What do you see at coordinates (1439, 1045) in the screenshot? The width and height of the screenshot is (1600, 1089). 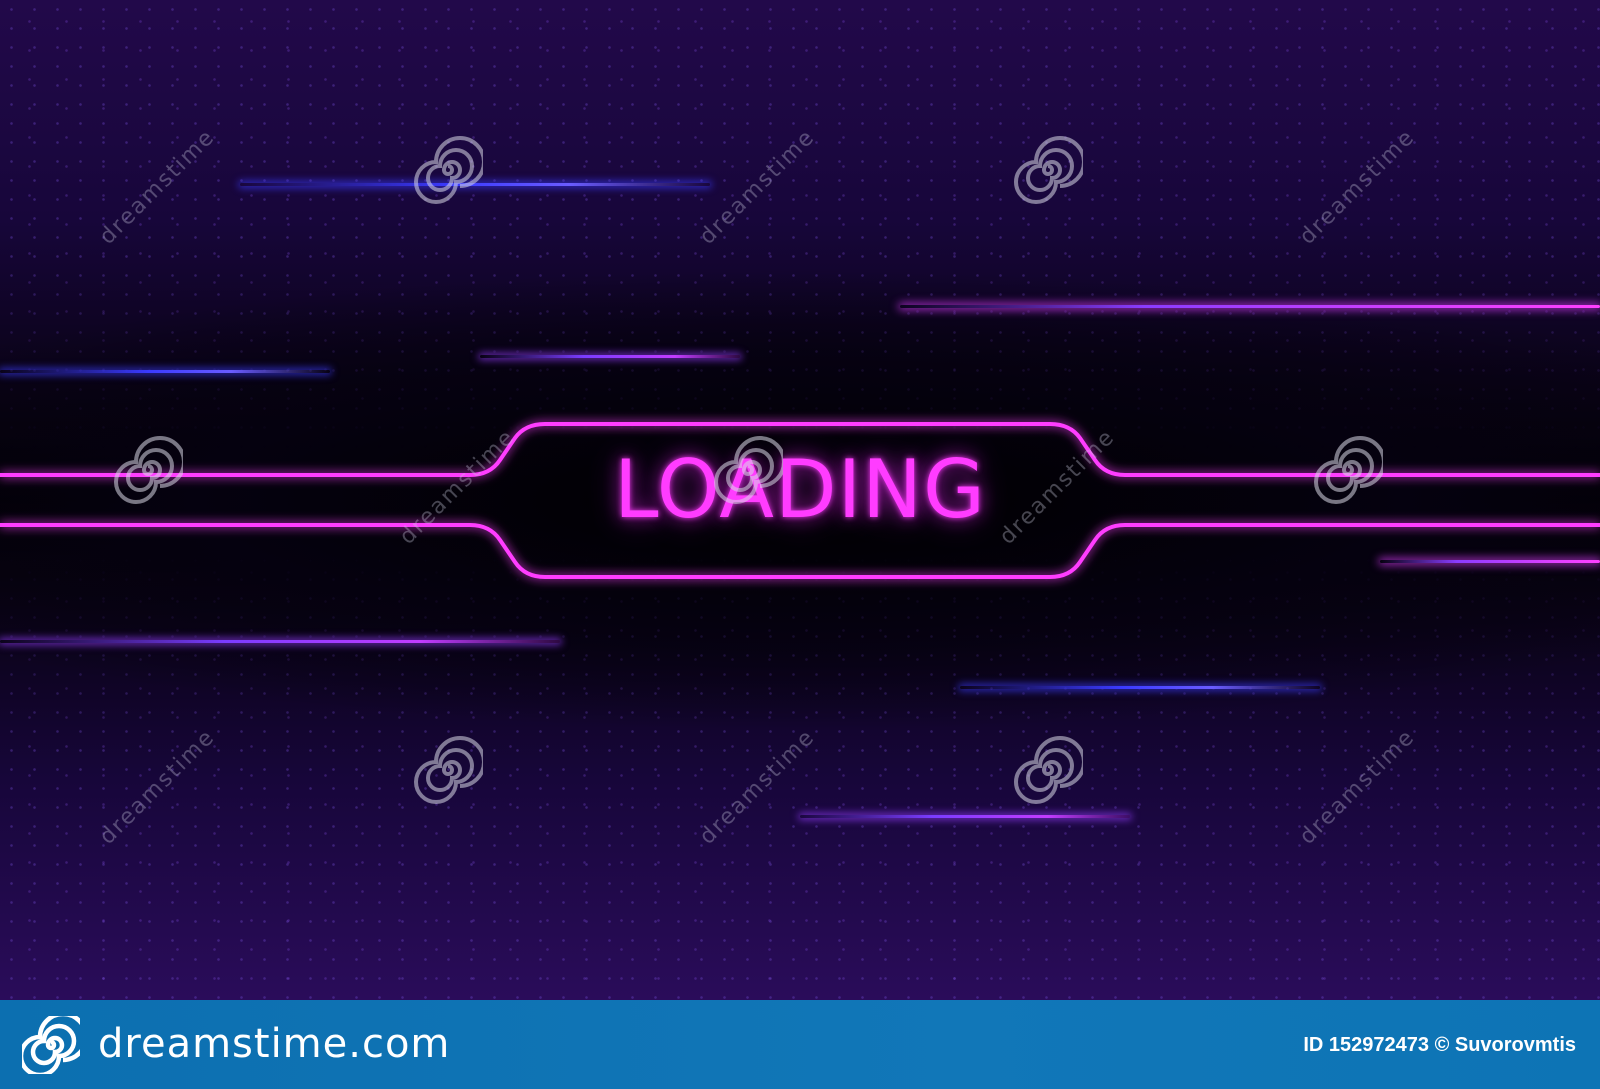 I see `image-id-credit: ID 152972473 © Suvorovmtis` at bounding box center [1439, 1045].